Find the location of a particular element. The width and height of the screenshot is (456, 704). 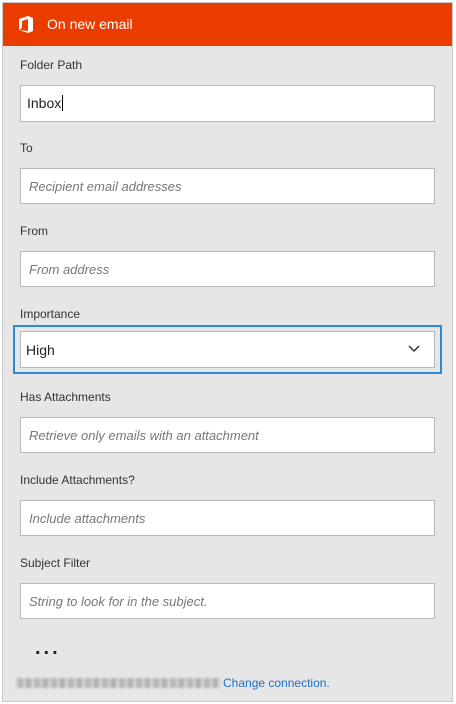

from-input: From address is located at coordinates (227, 269).